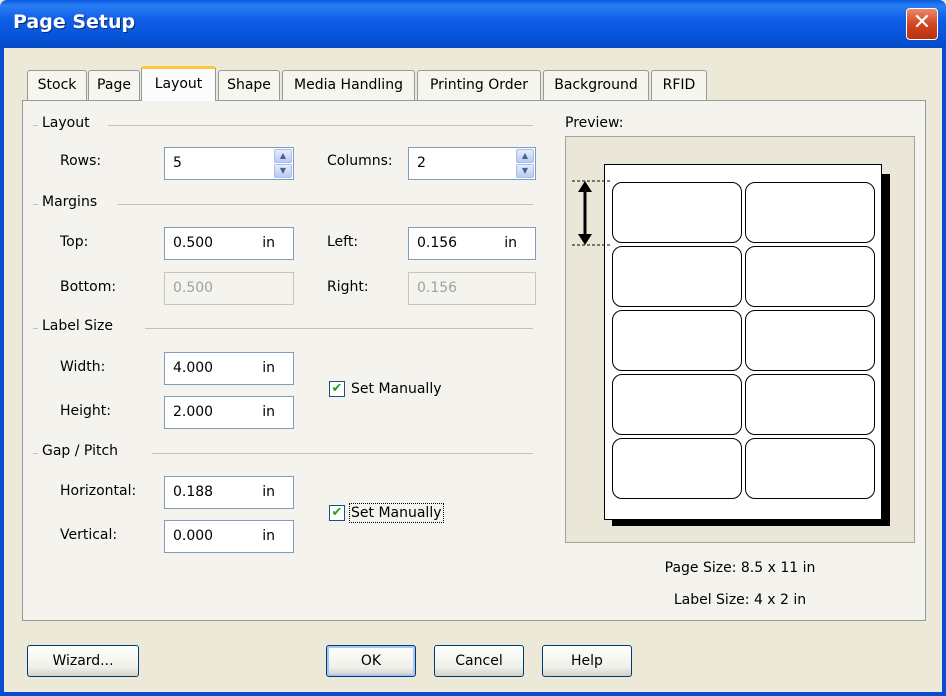 The image size is (946, 696). I want to click on label-width-unit: in, so click(268, 368).